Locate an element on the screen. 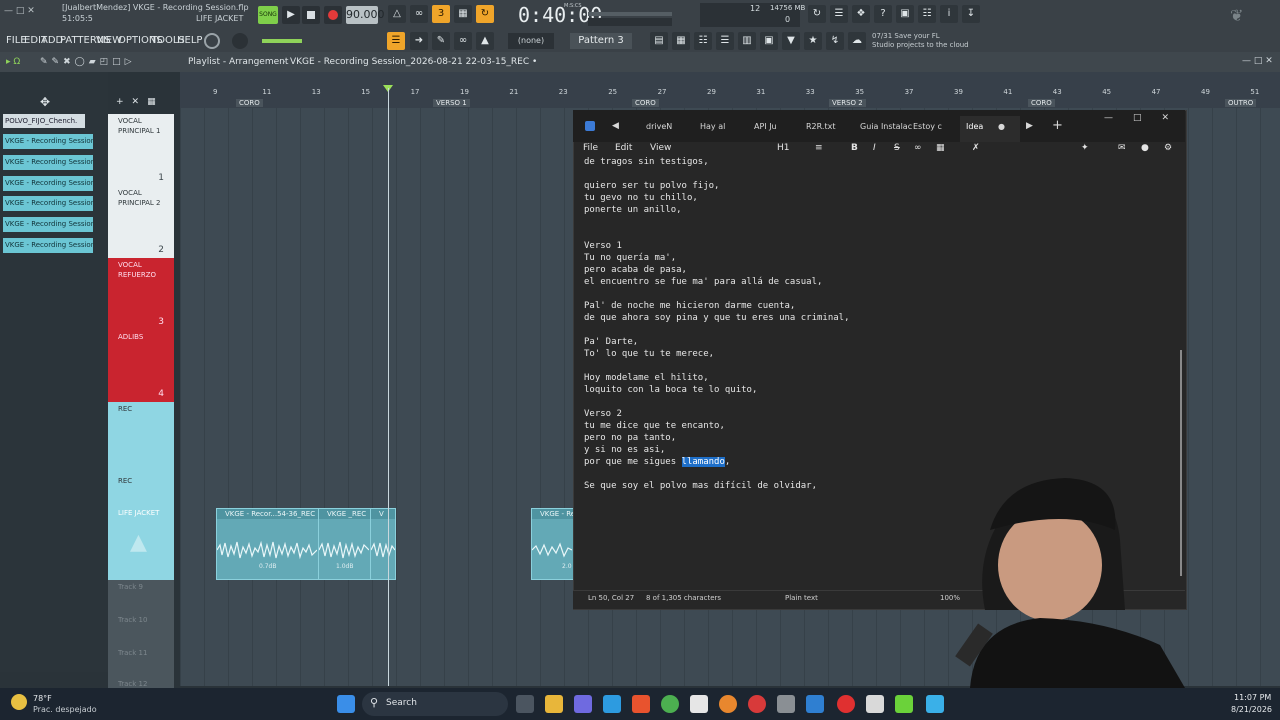  notepad-menu-file: File is located at coordinates (590, 148).